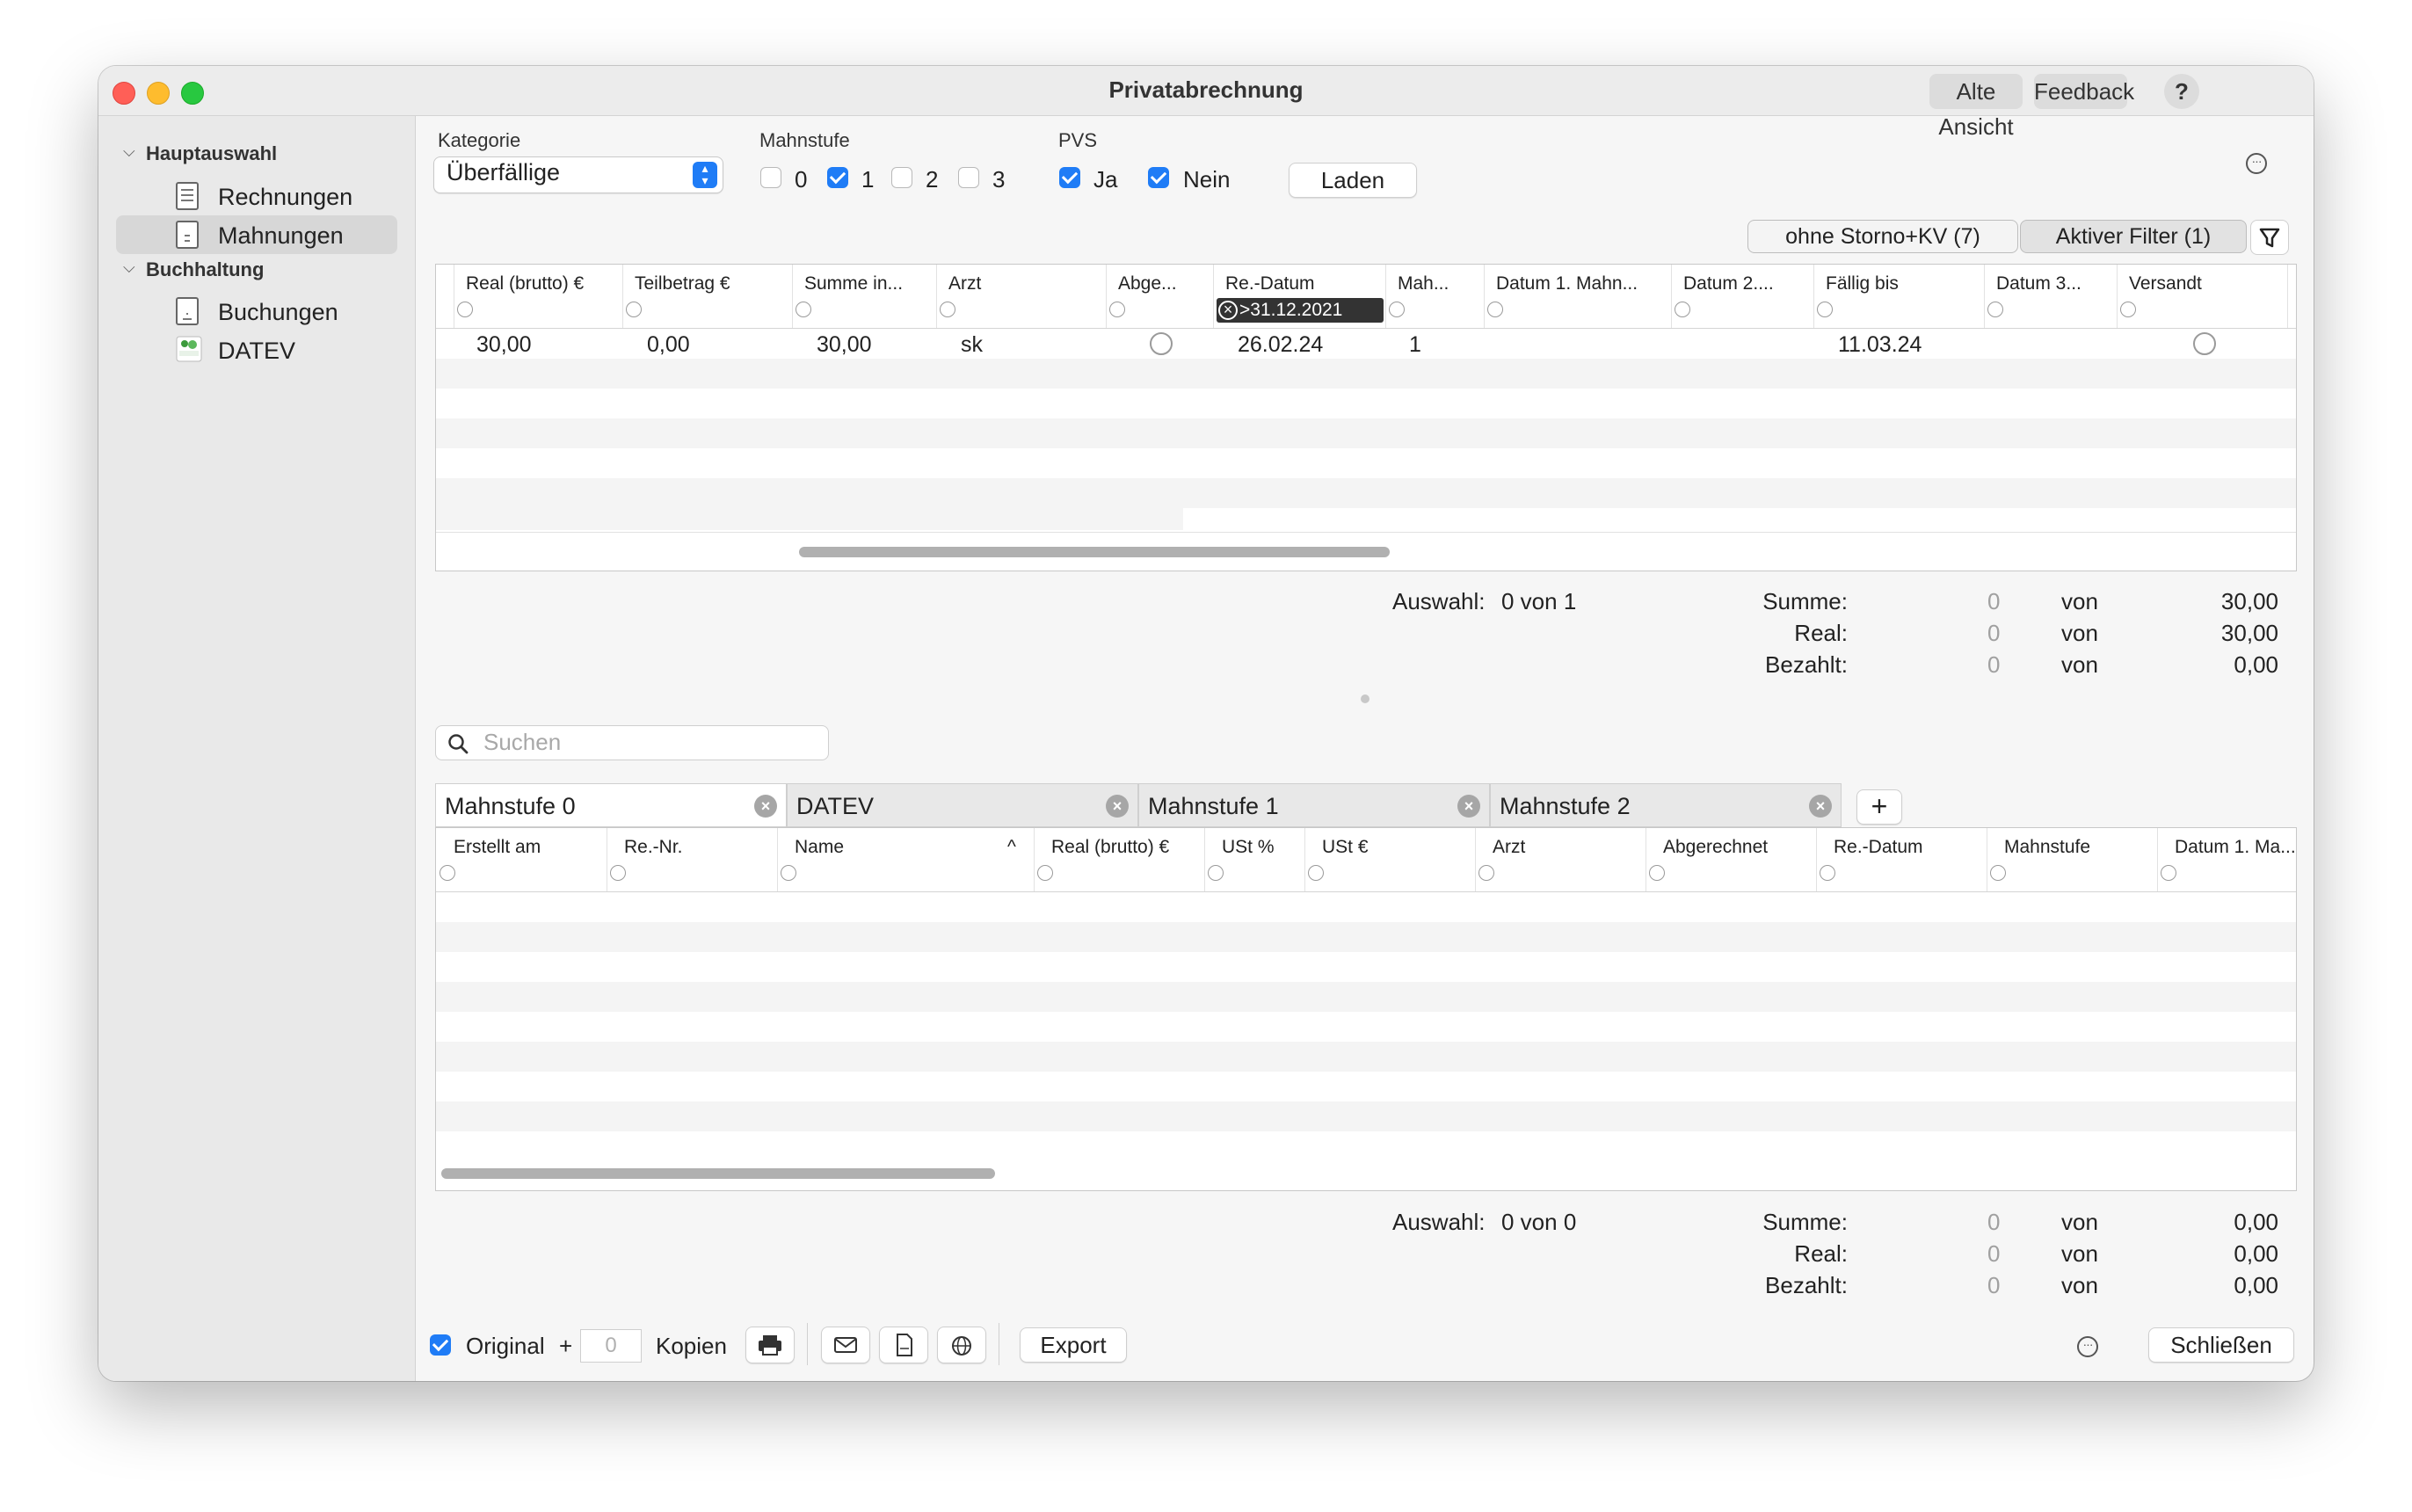 This screenshot has width=2412, height=1512. What do you see at coordinates (1415, 345) in the screenshot?
I see `cell-mahnstufe: 1` at bounding box center [1415, 345].